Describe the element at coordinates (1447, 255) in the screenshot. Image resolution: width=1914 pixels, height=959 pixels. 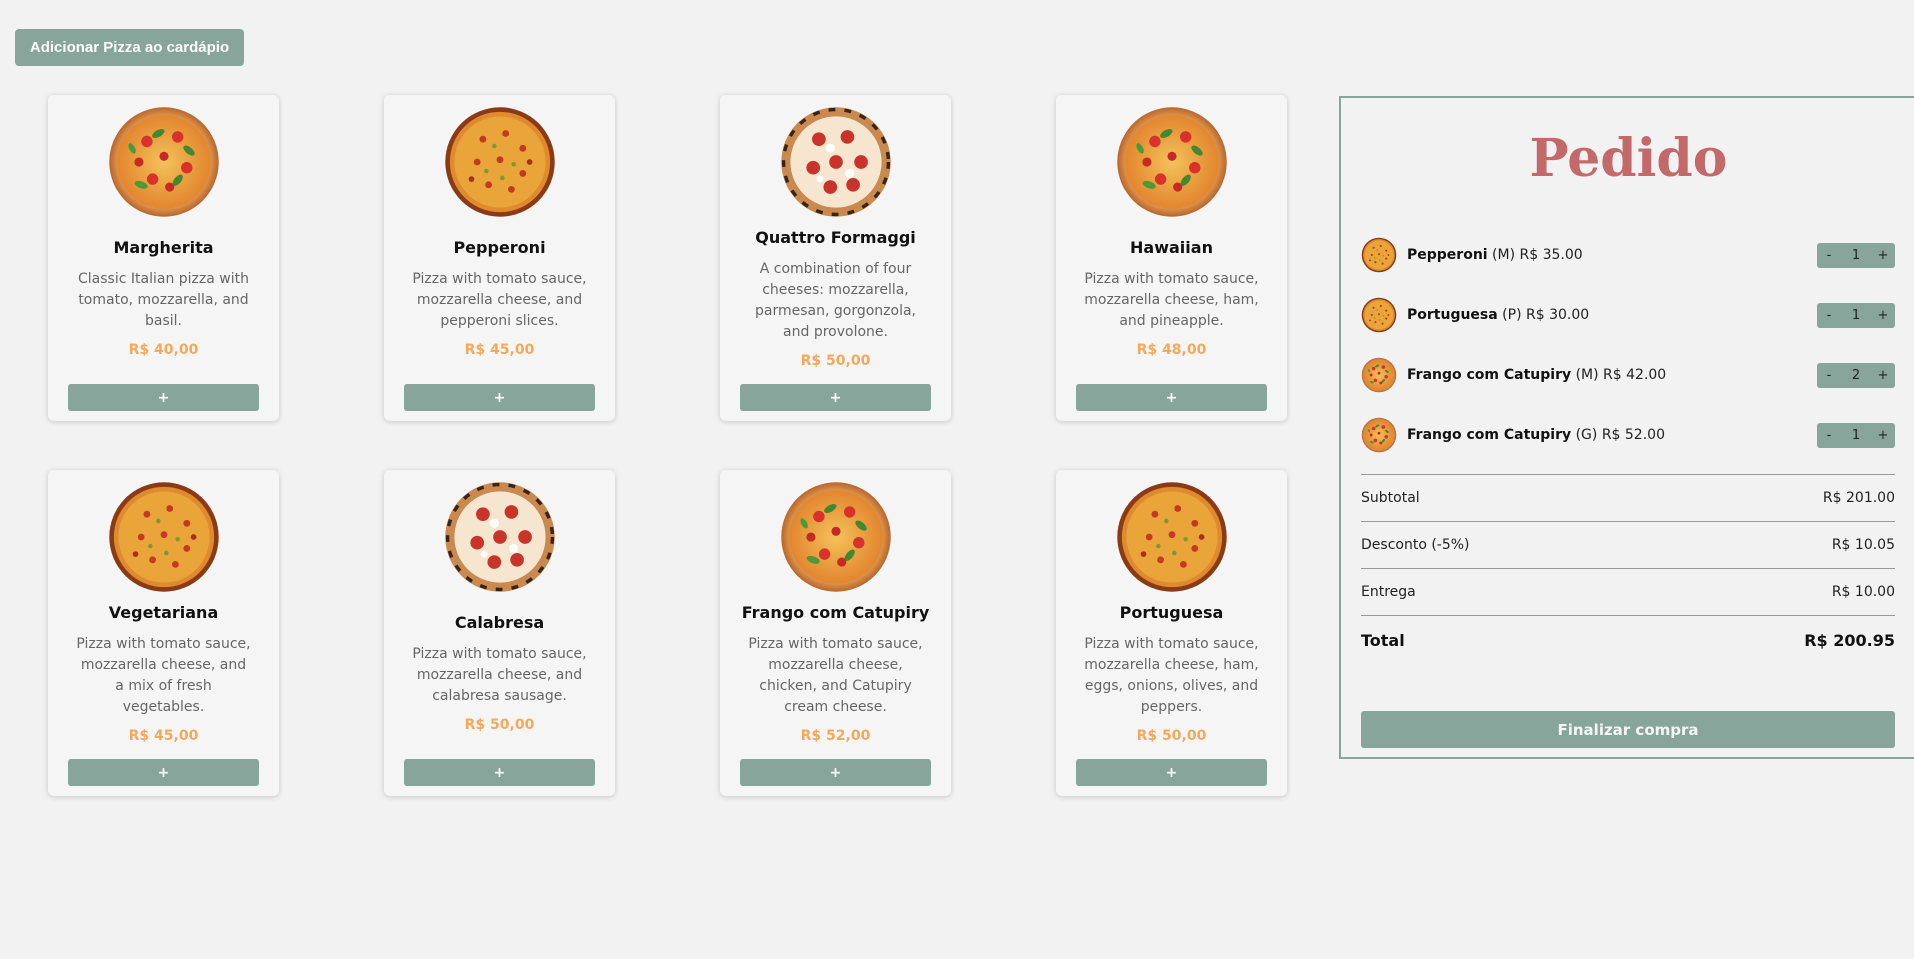
I see `order-item-name: Pepperoni` at that location.